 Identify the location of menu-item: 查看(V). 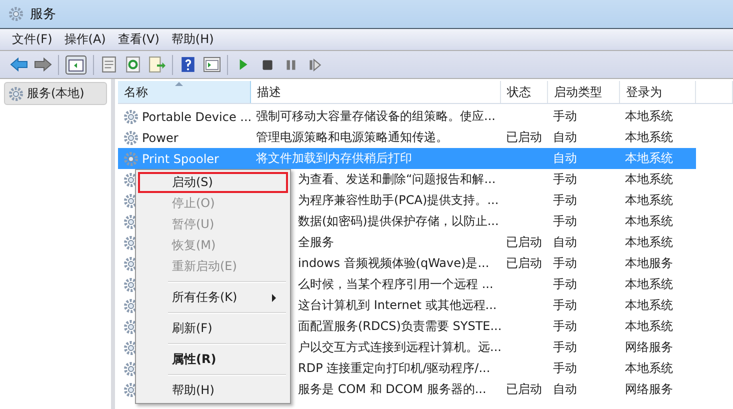
(139, 39).